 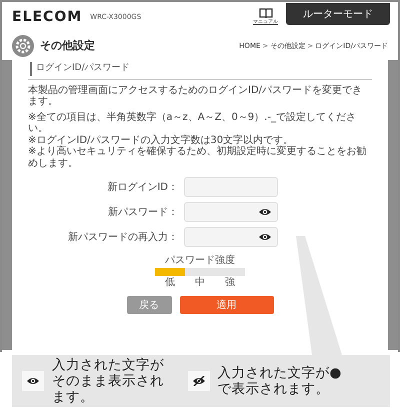 I want to click on mode-tab: ルーターモード, so click(x=338, y=14).